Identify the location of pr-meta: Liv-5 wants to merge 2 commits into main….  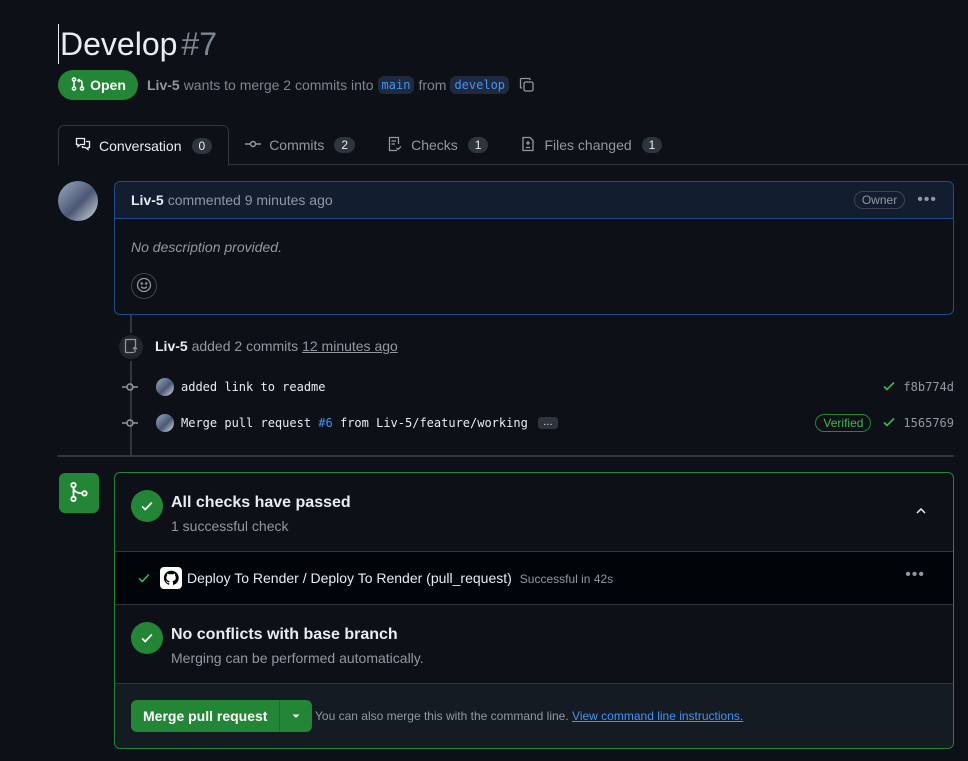
(341, 85).